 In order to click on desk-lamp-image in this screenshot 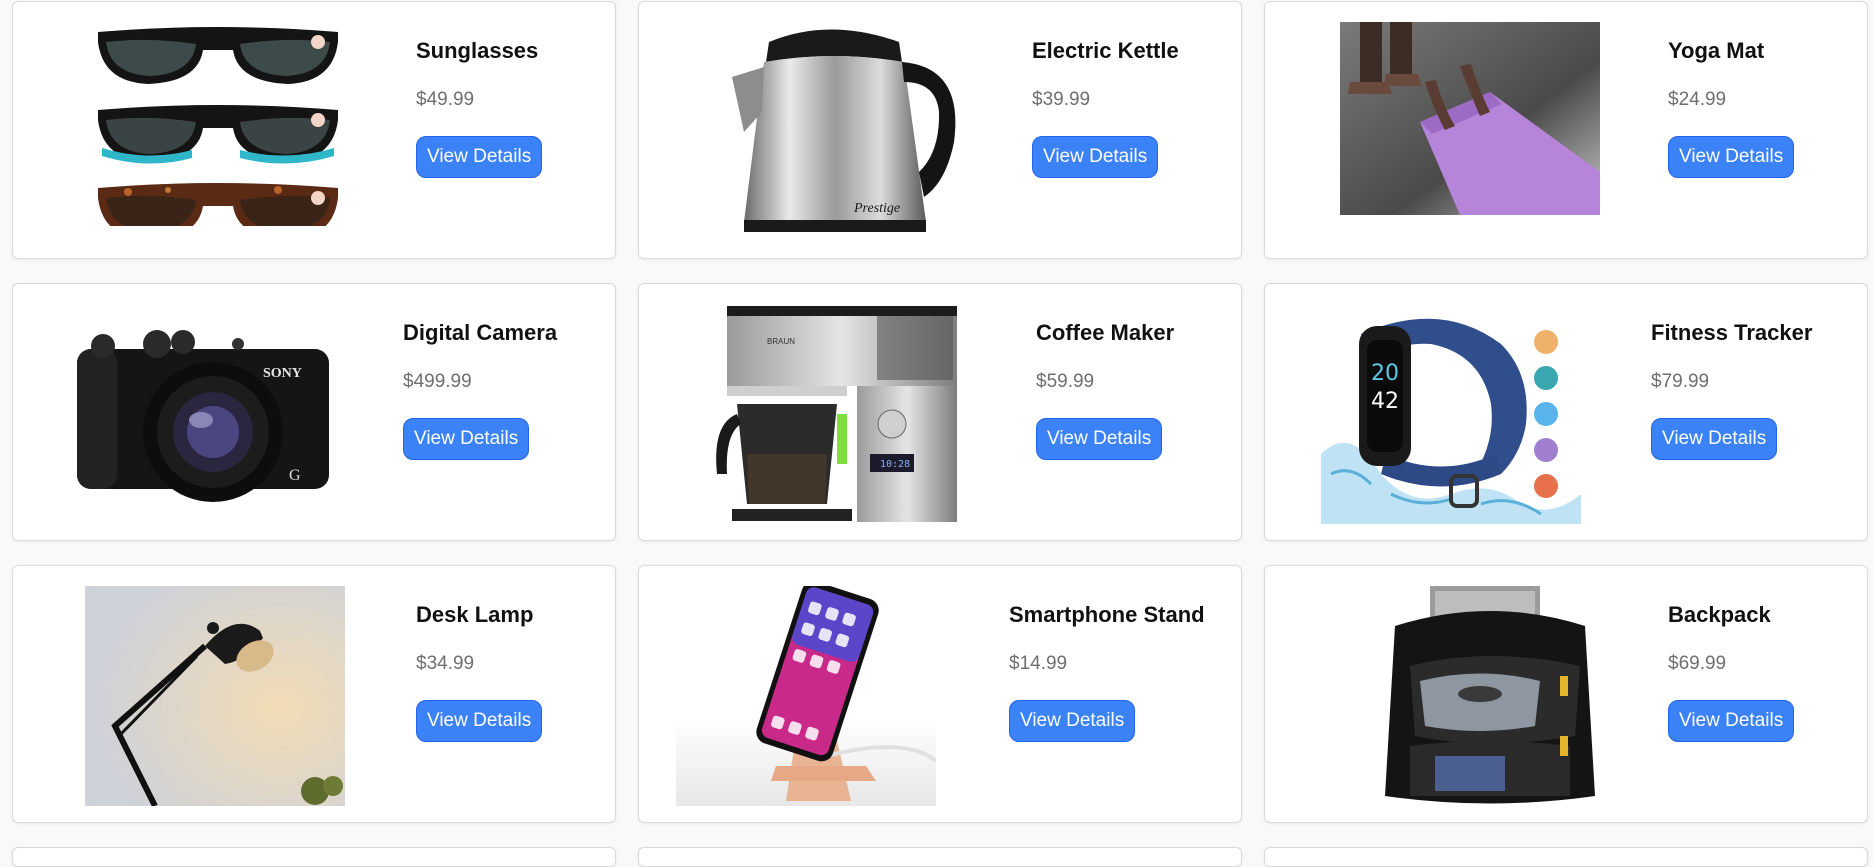, I will do `click(215, 696)`.